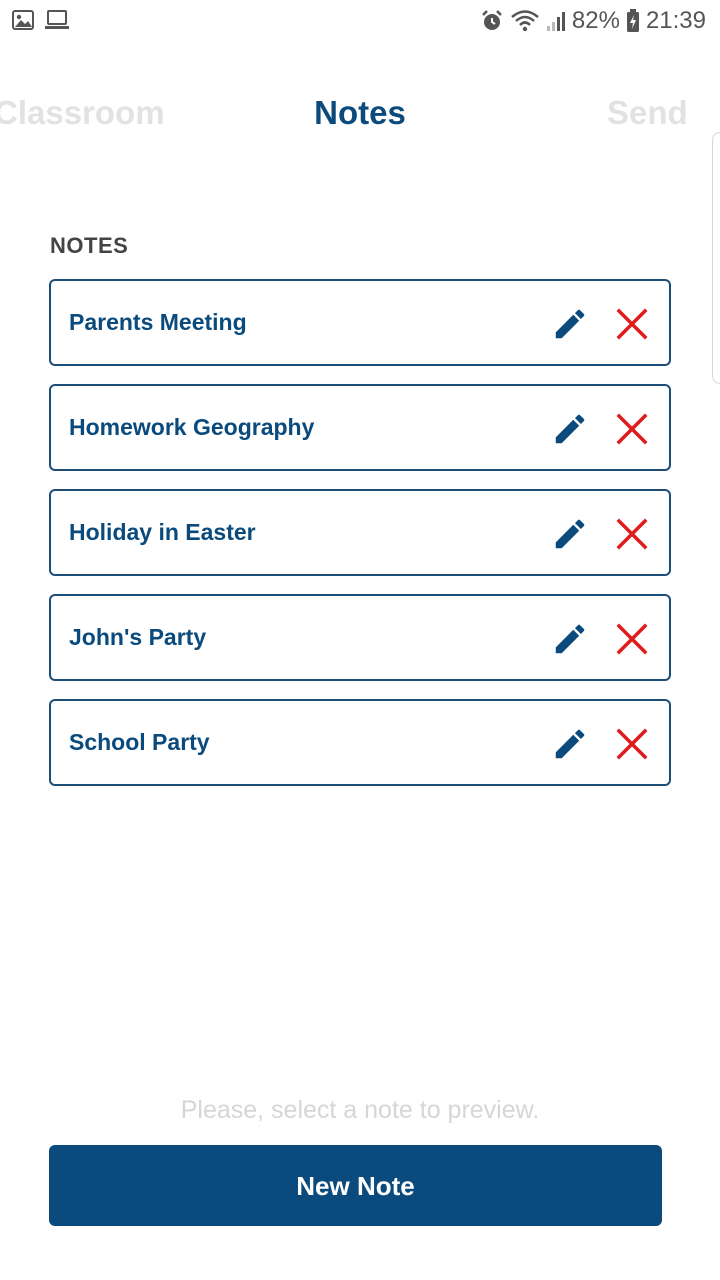 Image resolution: width=720 pixels, height=1280 pixels. What do you see at coordinates (360, 322) in the screenshot?
I see `list-item: Parents Meeting` at bounding box center [360, 322].